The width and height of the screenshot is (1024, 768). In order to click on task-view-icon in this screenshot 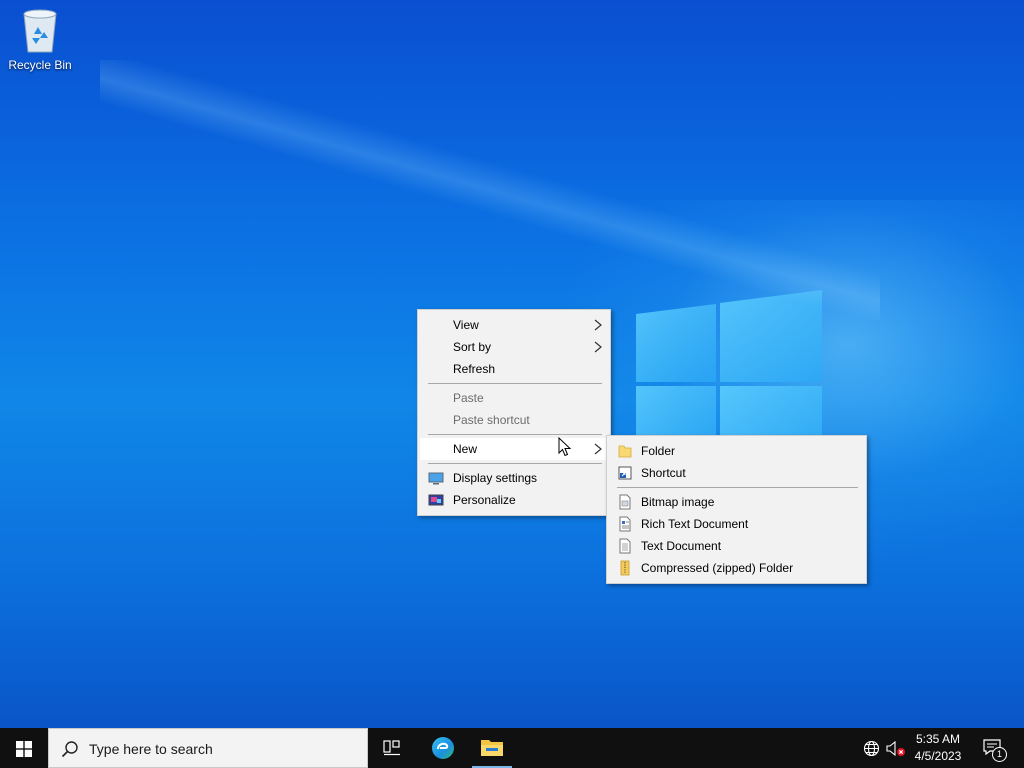, I will do `click(391, 748)`.